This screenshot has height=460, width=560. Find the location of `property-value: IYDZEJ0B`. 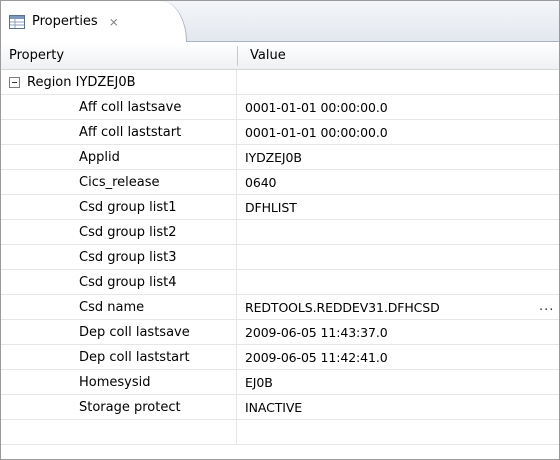

property-value: IYDZEJ0B is located at coordinates (273, 157).